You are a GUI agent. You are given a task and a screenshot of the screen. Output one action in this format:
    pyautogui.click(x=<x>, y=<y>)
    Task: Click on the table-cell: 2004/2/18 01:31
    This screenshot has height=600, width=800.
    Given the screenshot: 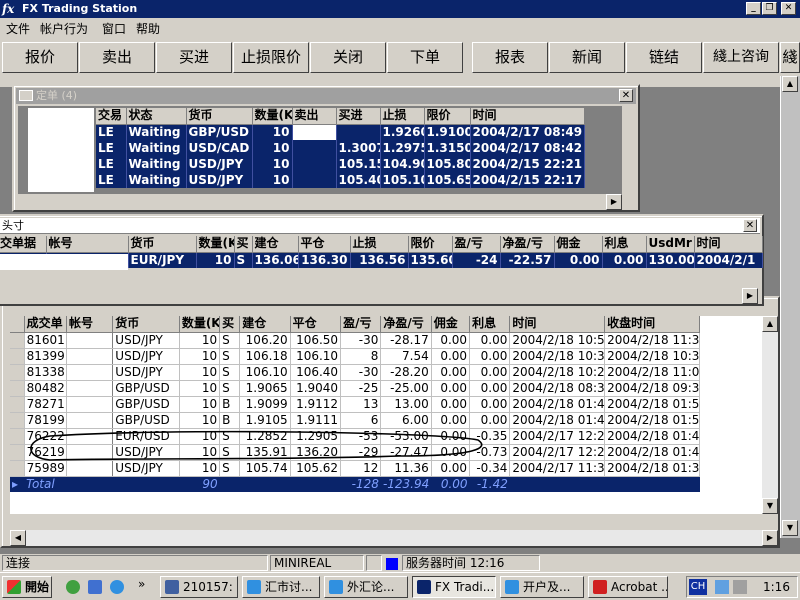 What is the action you would take?
    pyautogui.click(x=652, y=468)
    